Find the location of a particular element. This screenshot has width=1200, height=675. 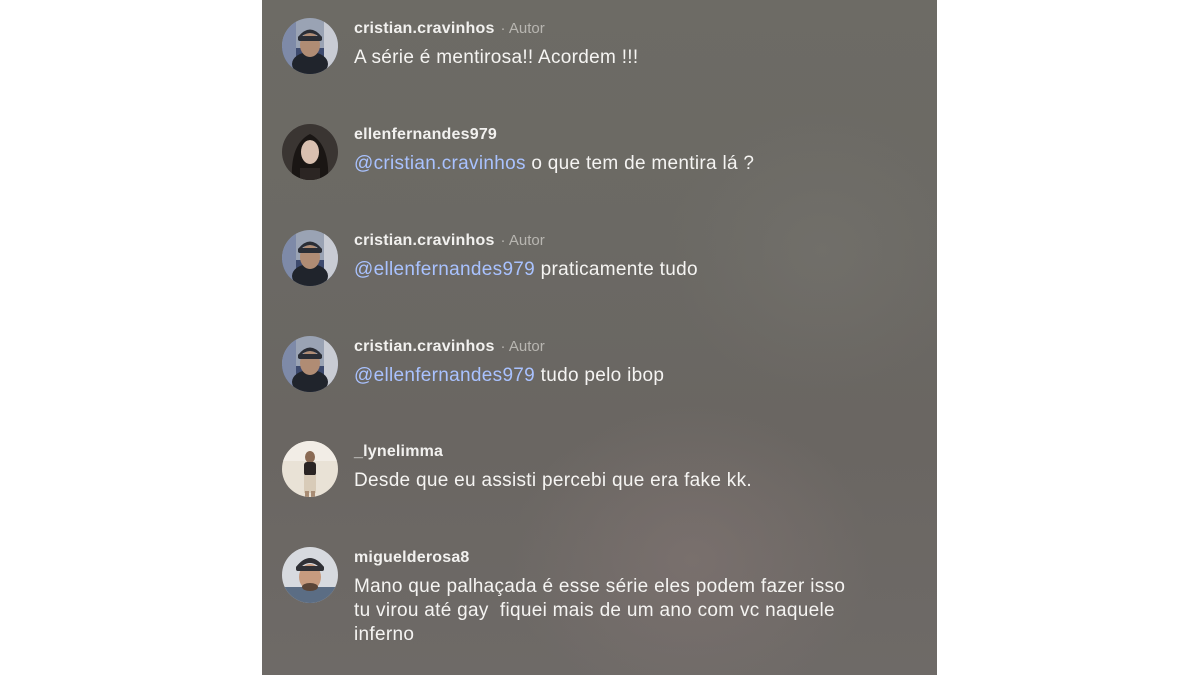

comment-text: @ellenfernandes979 tudo pelo ibop is located at coordinates (635, 376).